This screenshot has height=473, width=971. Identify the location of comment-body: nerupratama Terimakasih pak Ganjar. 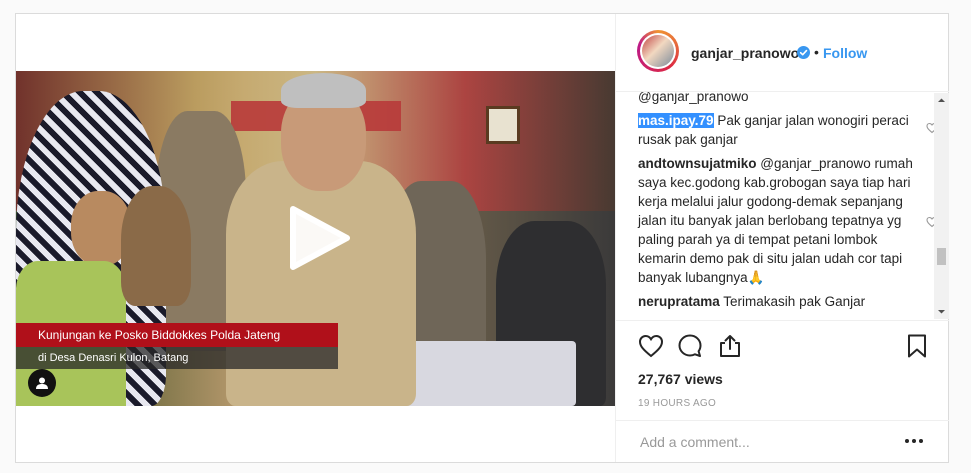
(778, 301).